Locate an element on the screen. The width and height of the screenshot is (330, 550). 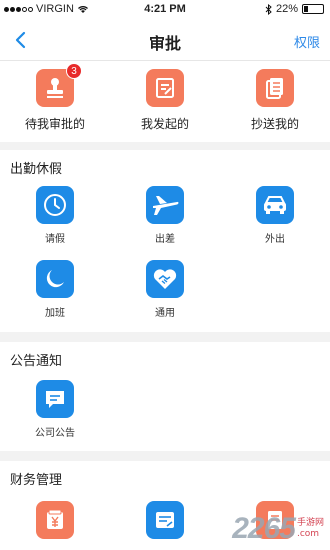
navigation-bar: 审批 权限 is located at coordinates (165, 40).